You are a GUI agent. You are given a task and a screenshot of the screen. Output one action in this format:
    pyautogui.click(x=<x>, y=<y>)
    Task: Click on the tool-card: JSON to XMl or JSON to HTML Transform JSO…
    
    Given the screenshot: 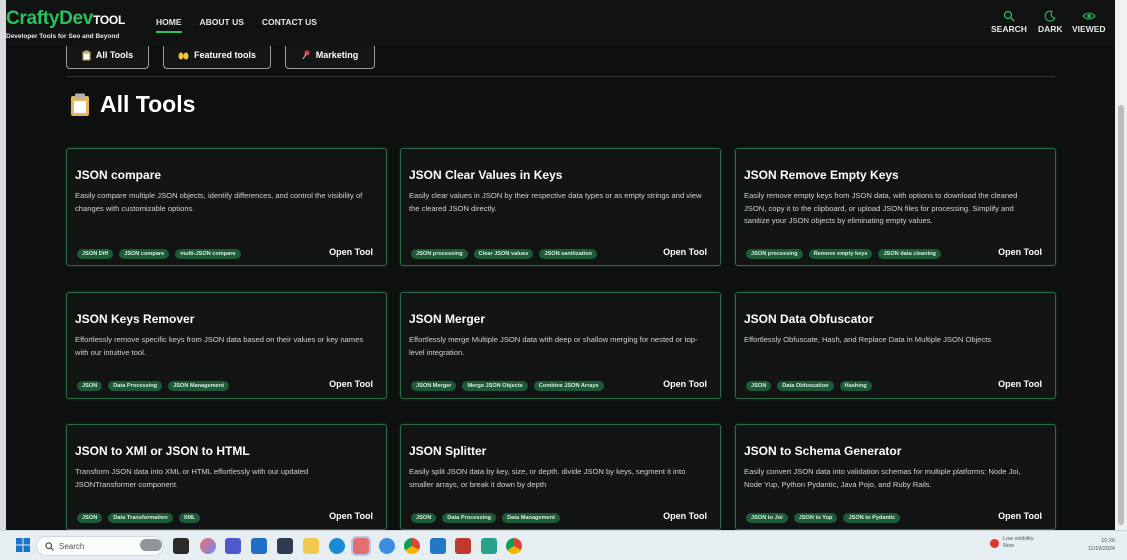 What is the action you would take?
    pyautogui.click(x=226, y=477)
    